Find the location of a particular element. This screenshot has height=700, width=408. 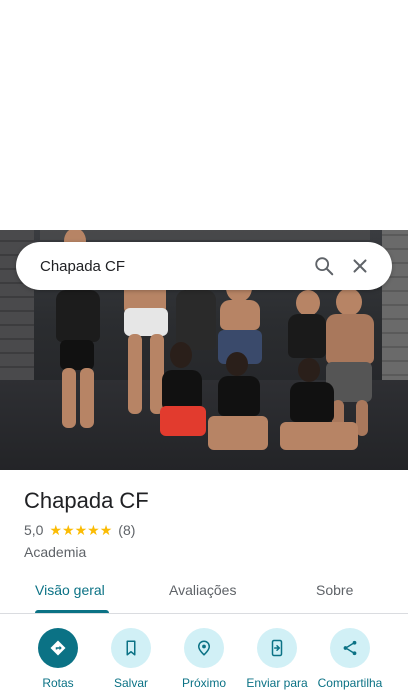

place-name: Chapada CF is located at coordinates (86, 500).